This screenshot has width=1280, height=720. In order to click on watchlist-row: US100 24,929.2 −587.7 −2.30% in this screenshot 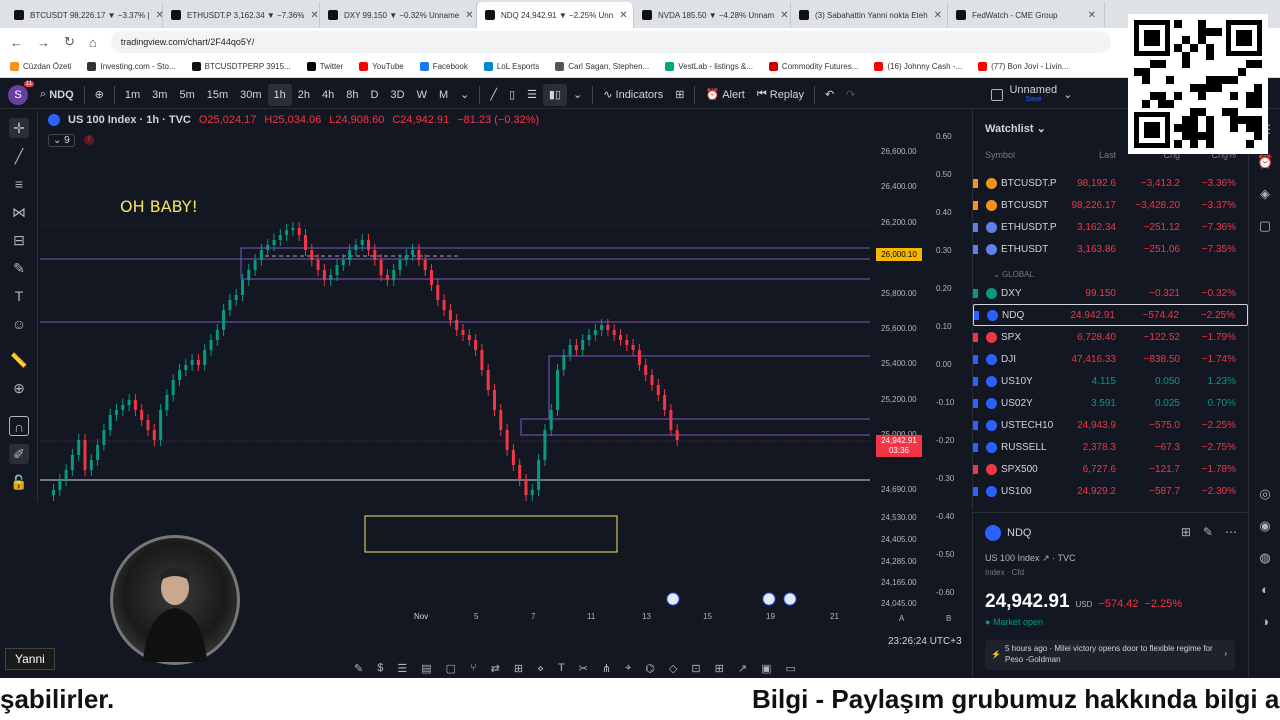, I will do `click(1110, 491)`.